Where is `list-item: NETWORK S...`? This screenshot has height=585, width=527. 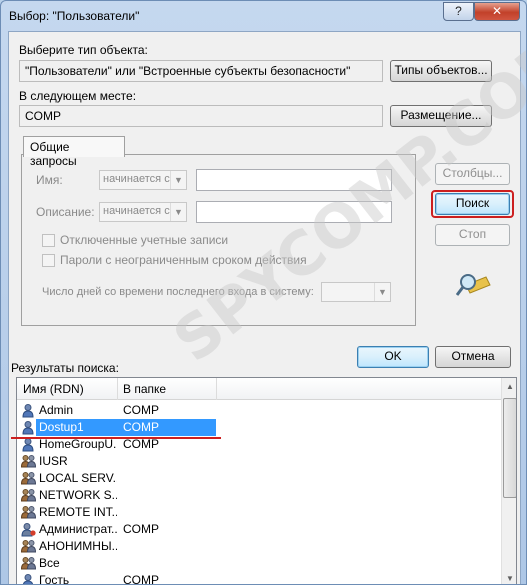 list-item: NETWORK S... is located at coordinates (259, 495).